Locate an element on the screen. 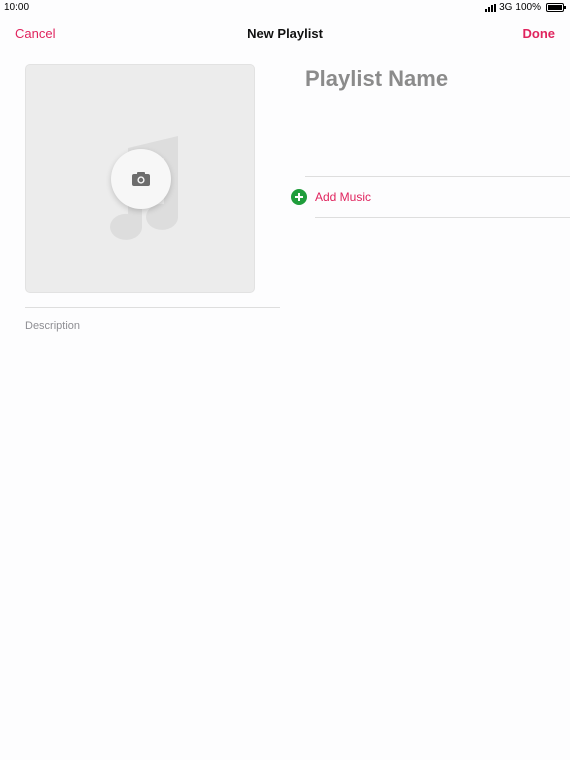 This screenshot has width=570, height=760. add-music-label: Add Music is located at coordinates (343, 197).